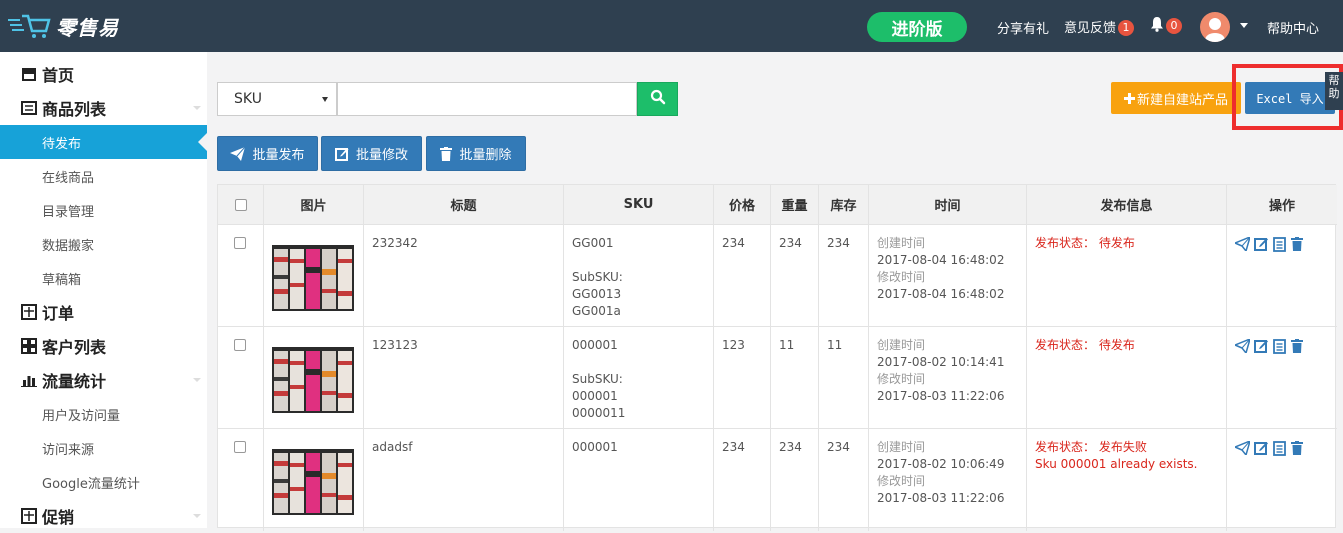 The image size is (1343, 533). Describe the element at coordinates (464, 480) in the screenshot. I see `product-title-cell: adadsf` at that location.